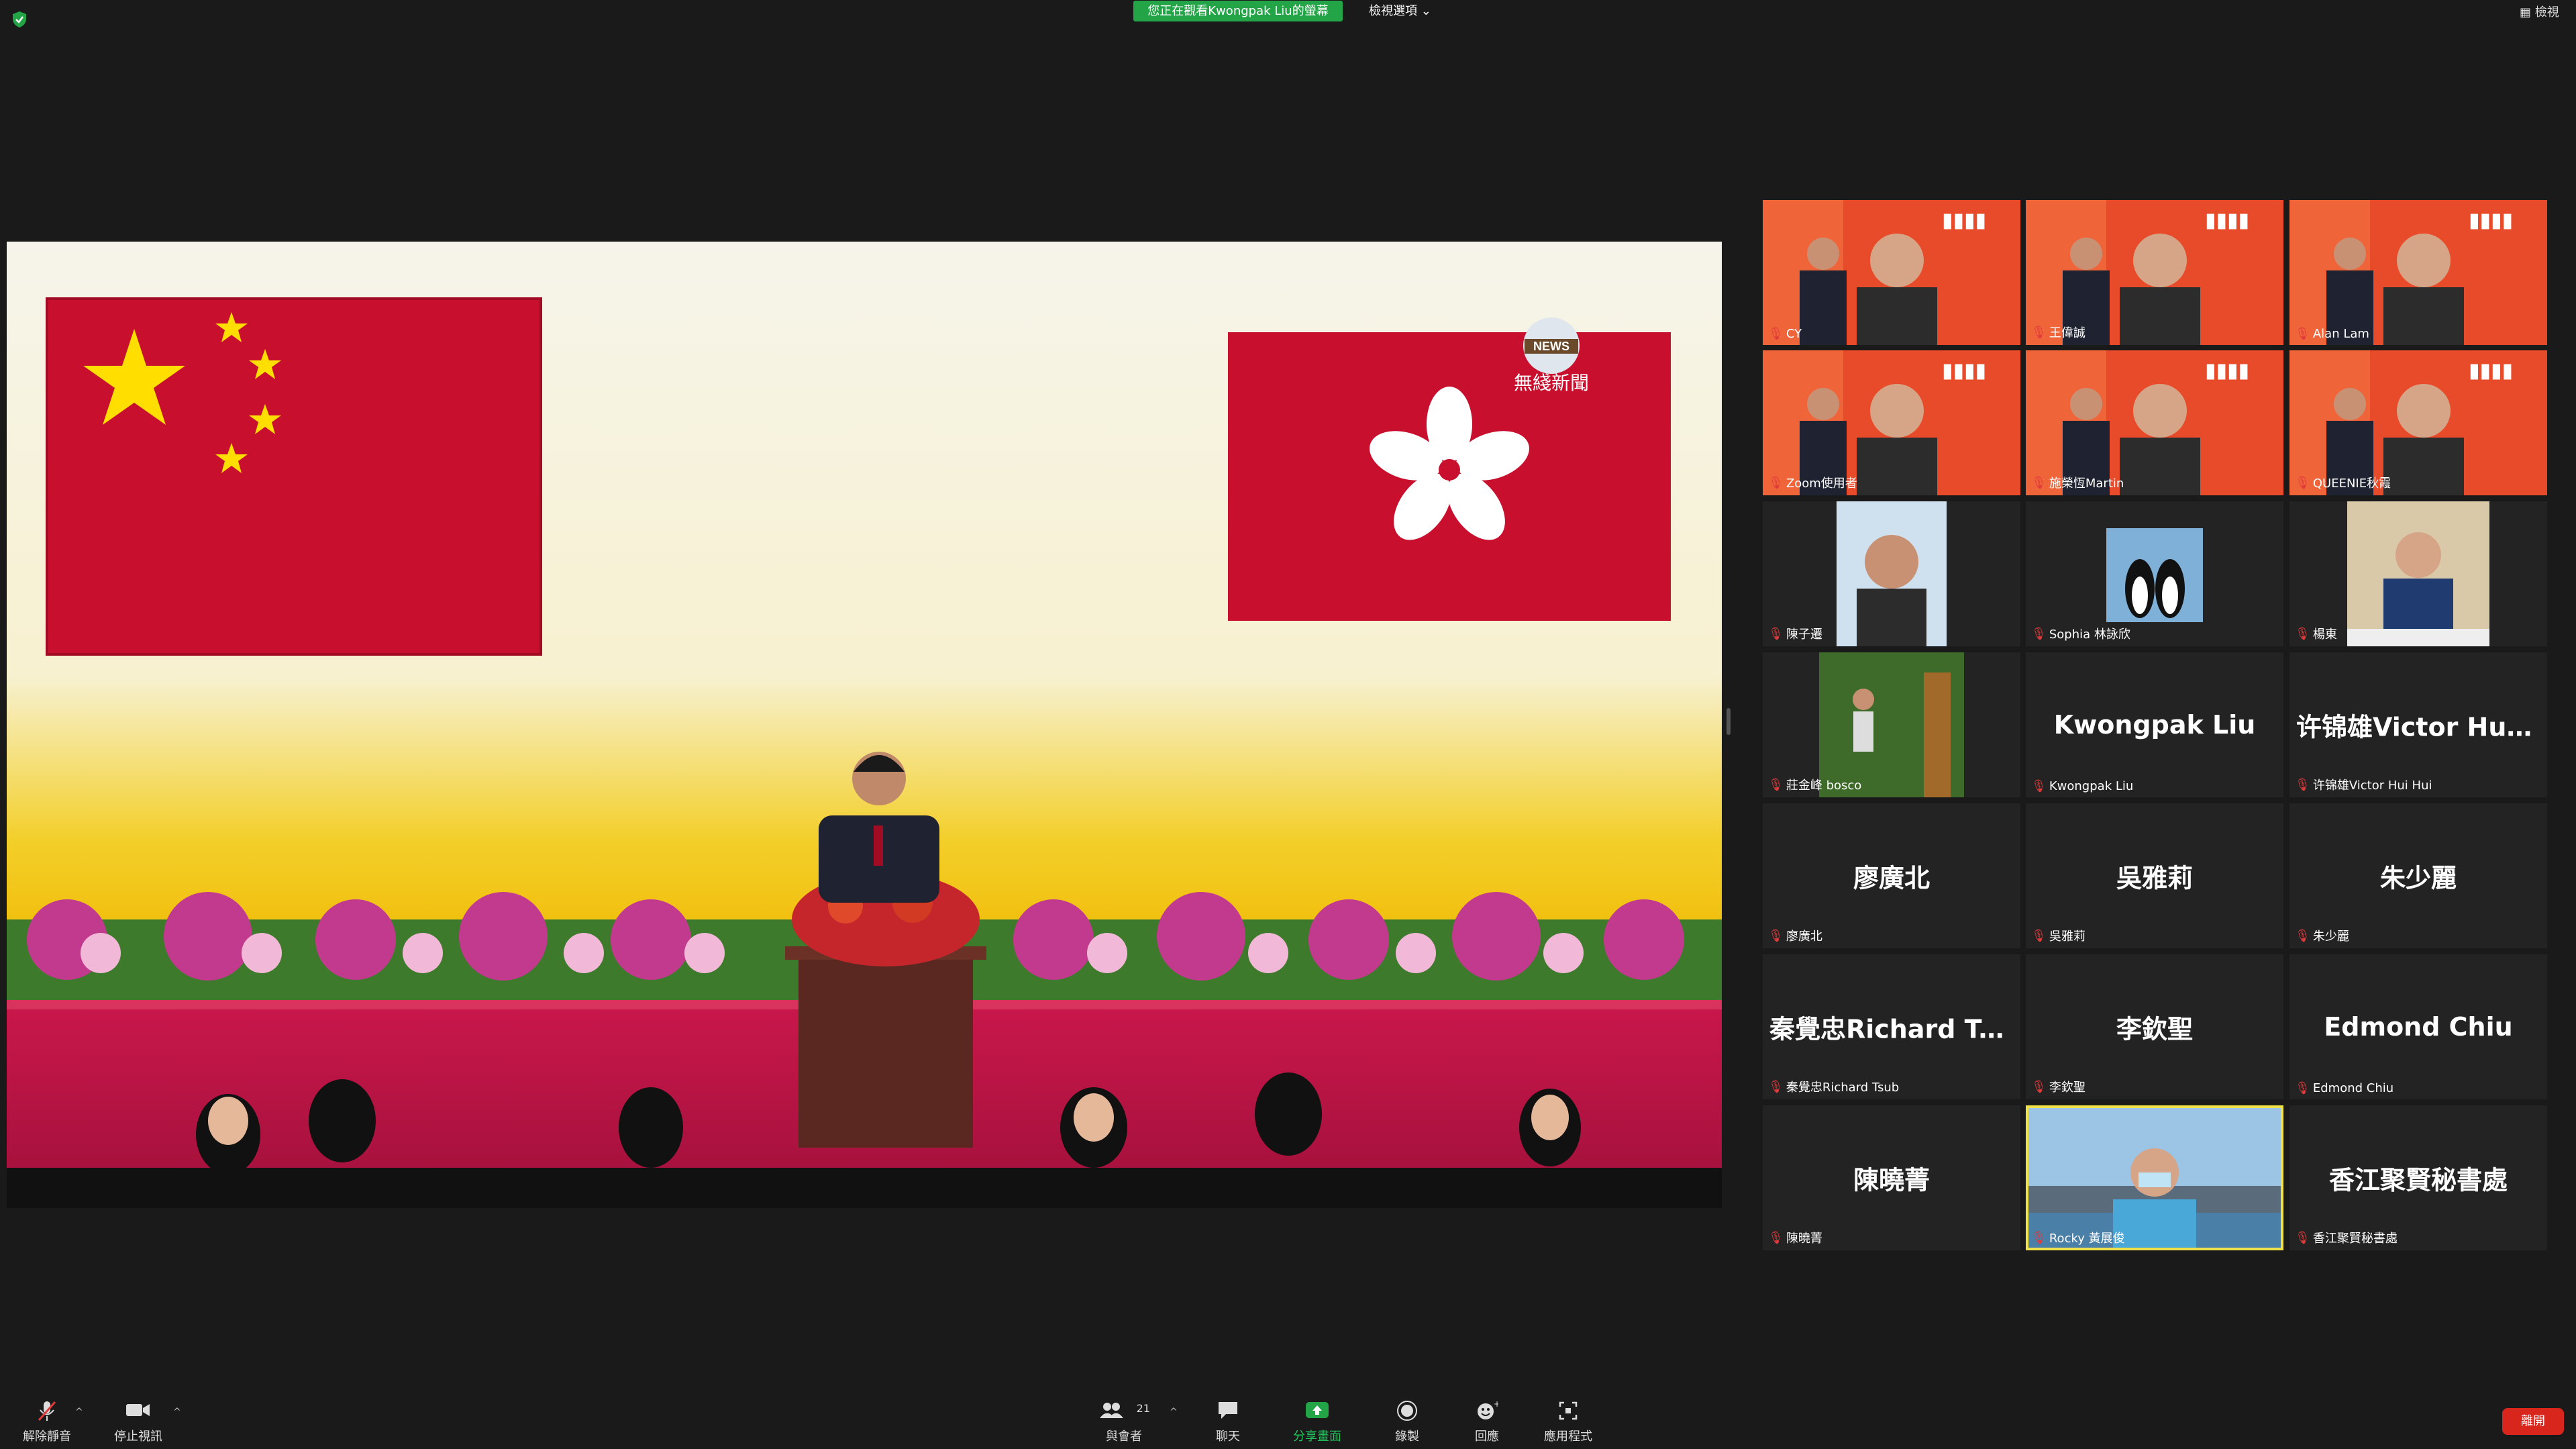 The width and height of the screenshot is (2576, 1449). I want to click on participant-tile: 许锦雄Victor Hui... 🎙 许锦雄Victor Hui Hui, so click(2418, 724).